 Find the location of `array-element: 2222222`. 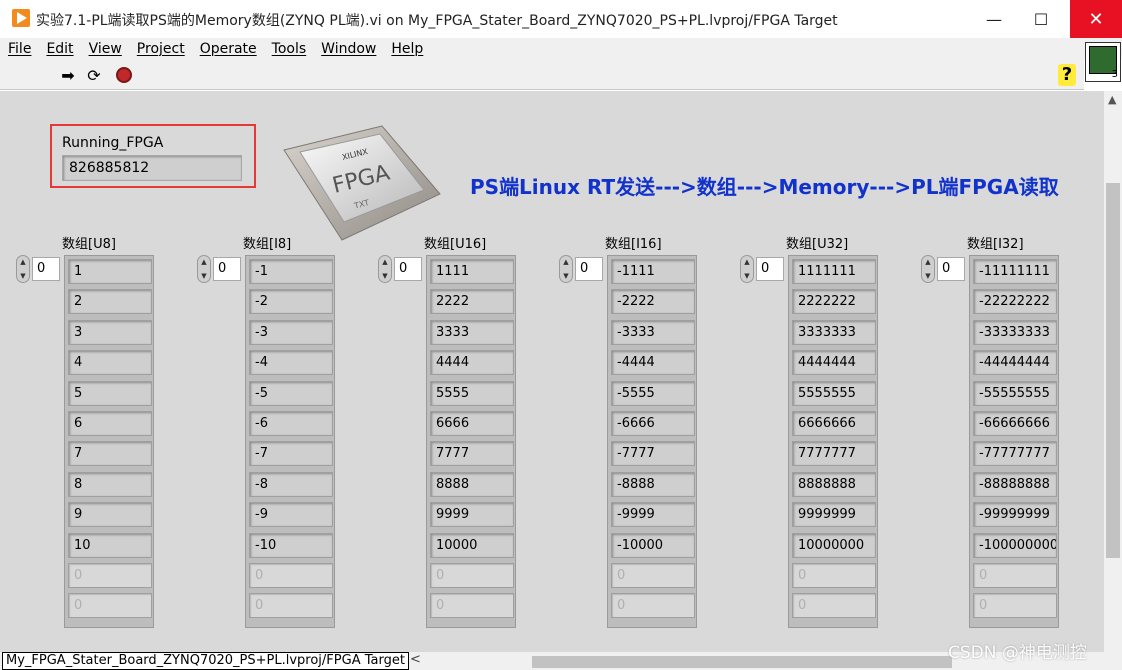

array-element: 2222222 is located at coordinates (834, 302).